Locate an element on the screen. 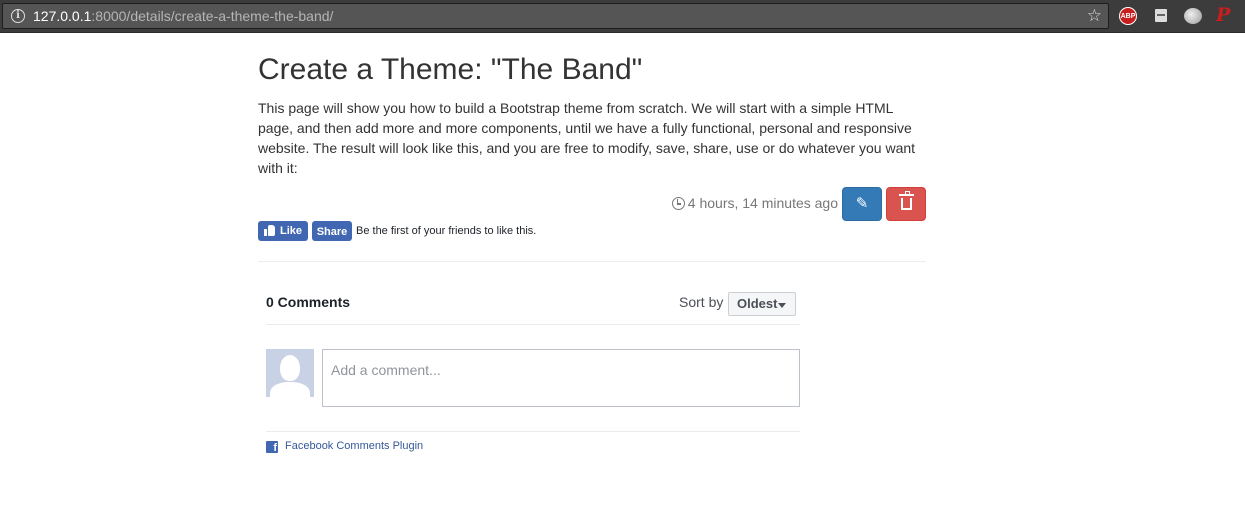 The width and height of the screenshot is (1245, 517). like-label: Like is located at coordinates (291, 231).